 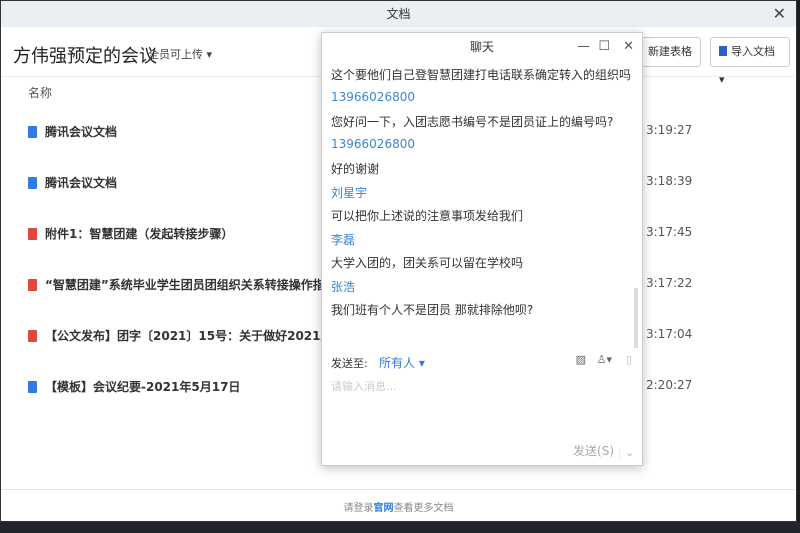 I want to click on maximize-icon: ☐, so click(x=604, y=47).